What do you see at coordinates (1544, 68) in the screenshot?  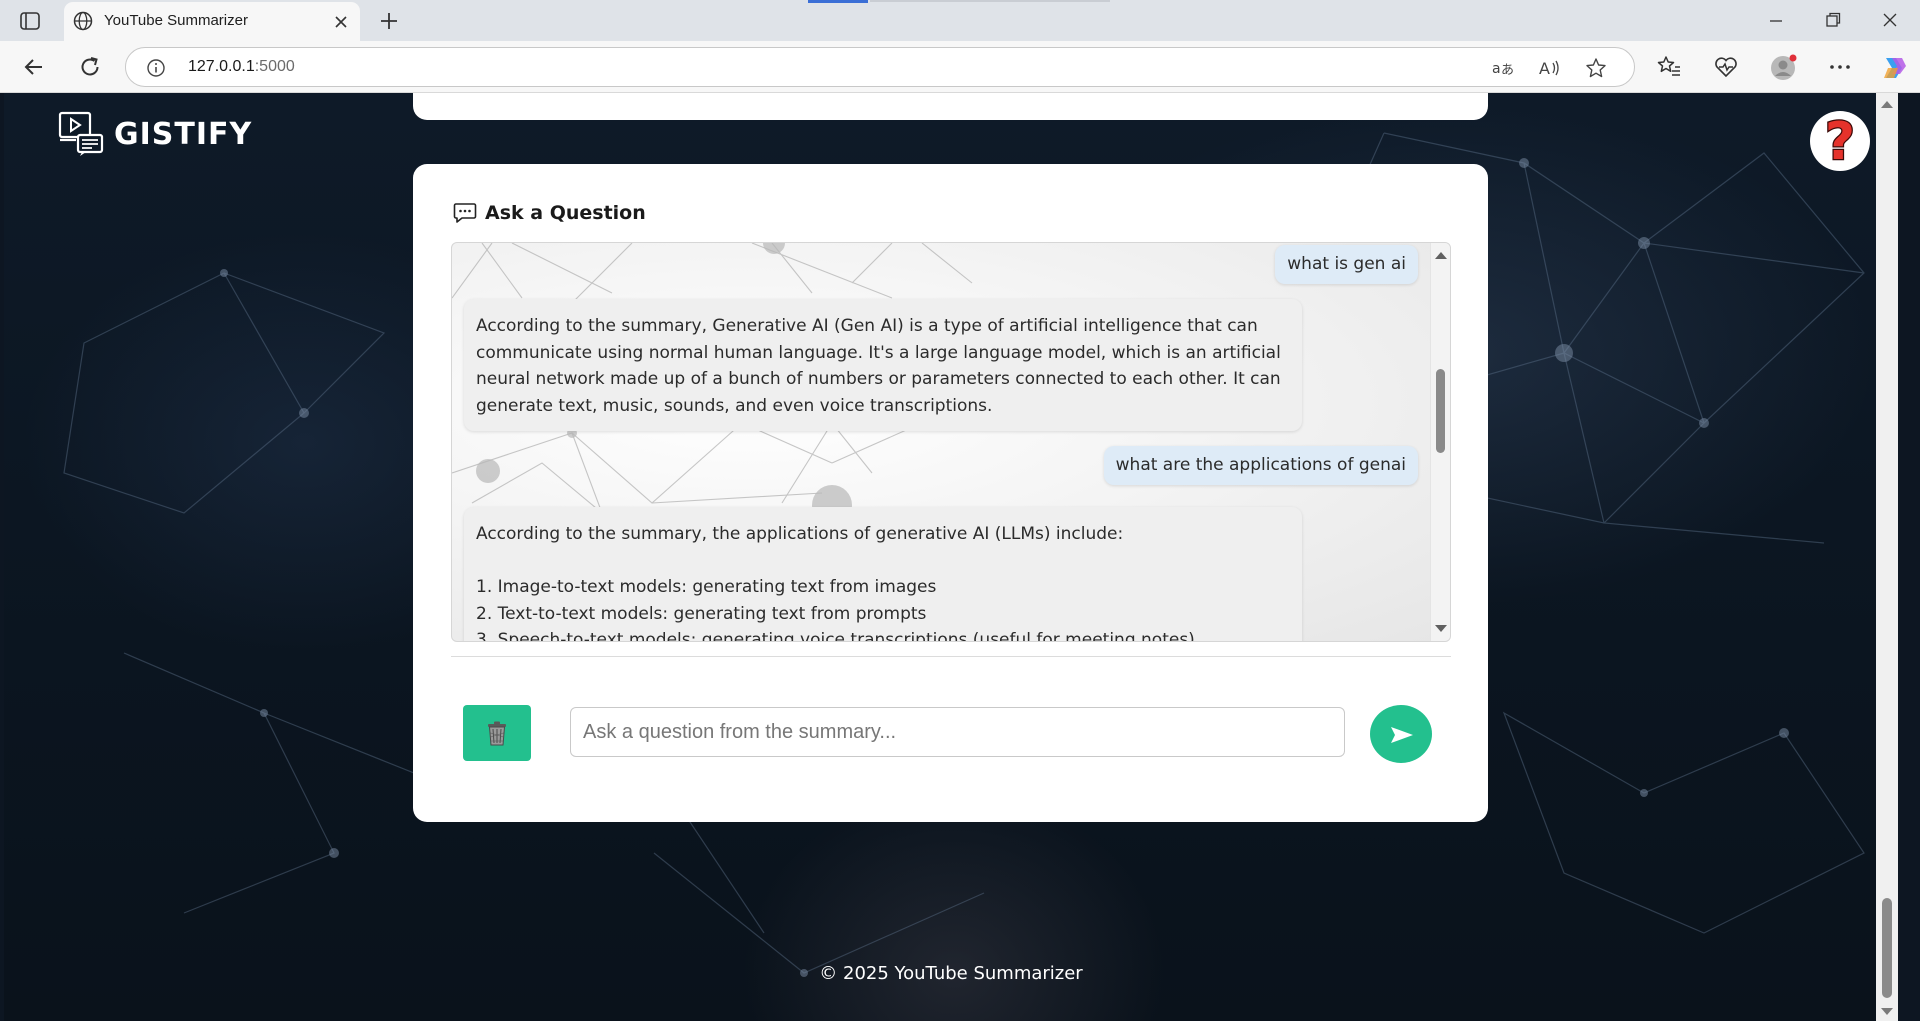 I see `svg-text: A` at bounding box center [1544, 68].